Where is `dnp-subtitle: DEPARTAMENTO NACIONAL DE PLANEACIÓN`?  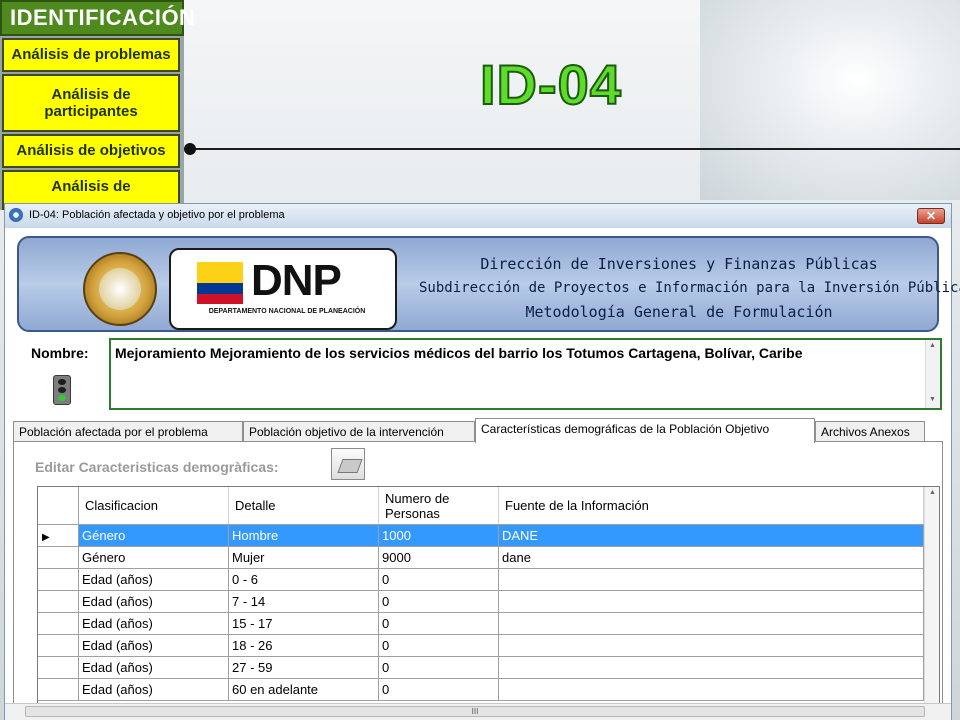
dnp-subtitle: DEPARTAMENTO NACIONAL DE PLANEACIÓN is located at coordinates (287, 311).